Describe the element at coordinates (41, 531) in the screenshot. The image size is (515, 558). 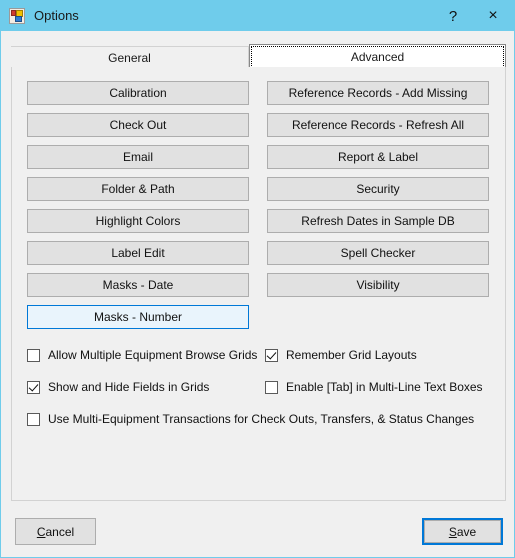
I see `cancel-accel: C` at that location.